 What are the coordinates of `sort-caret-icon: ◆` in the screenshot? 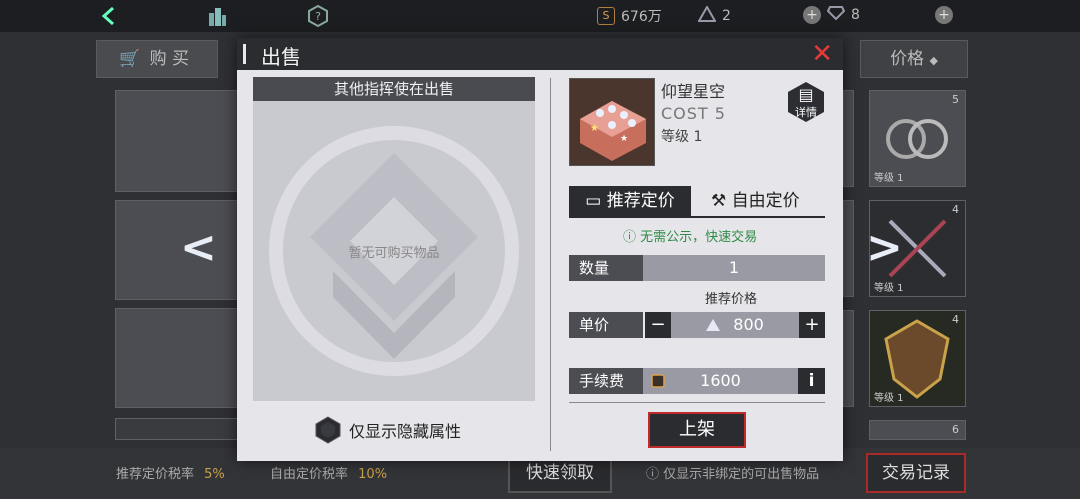 It's located at (933, 60).